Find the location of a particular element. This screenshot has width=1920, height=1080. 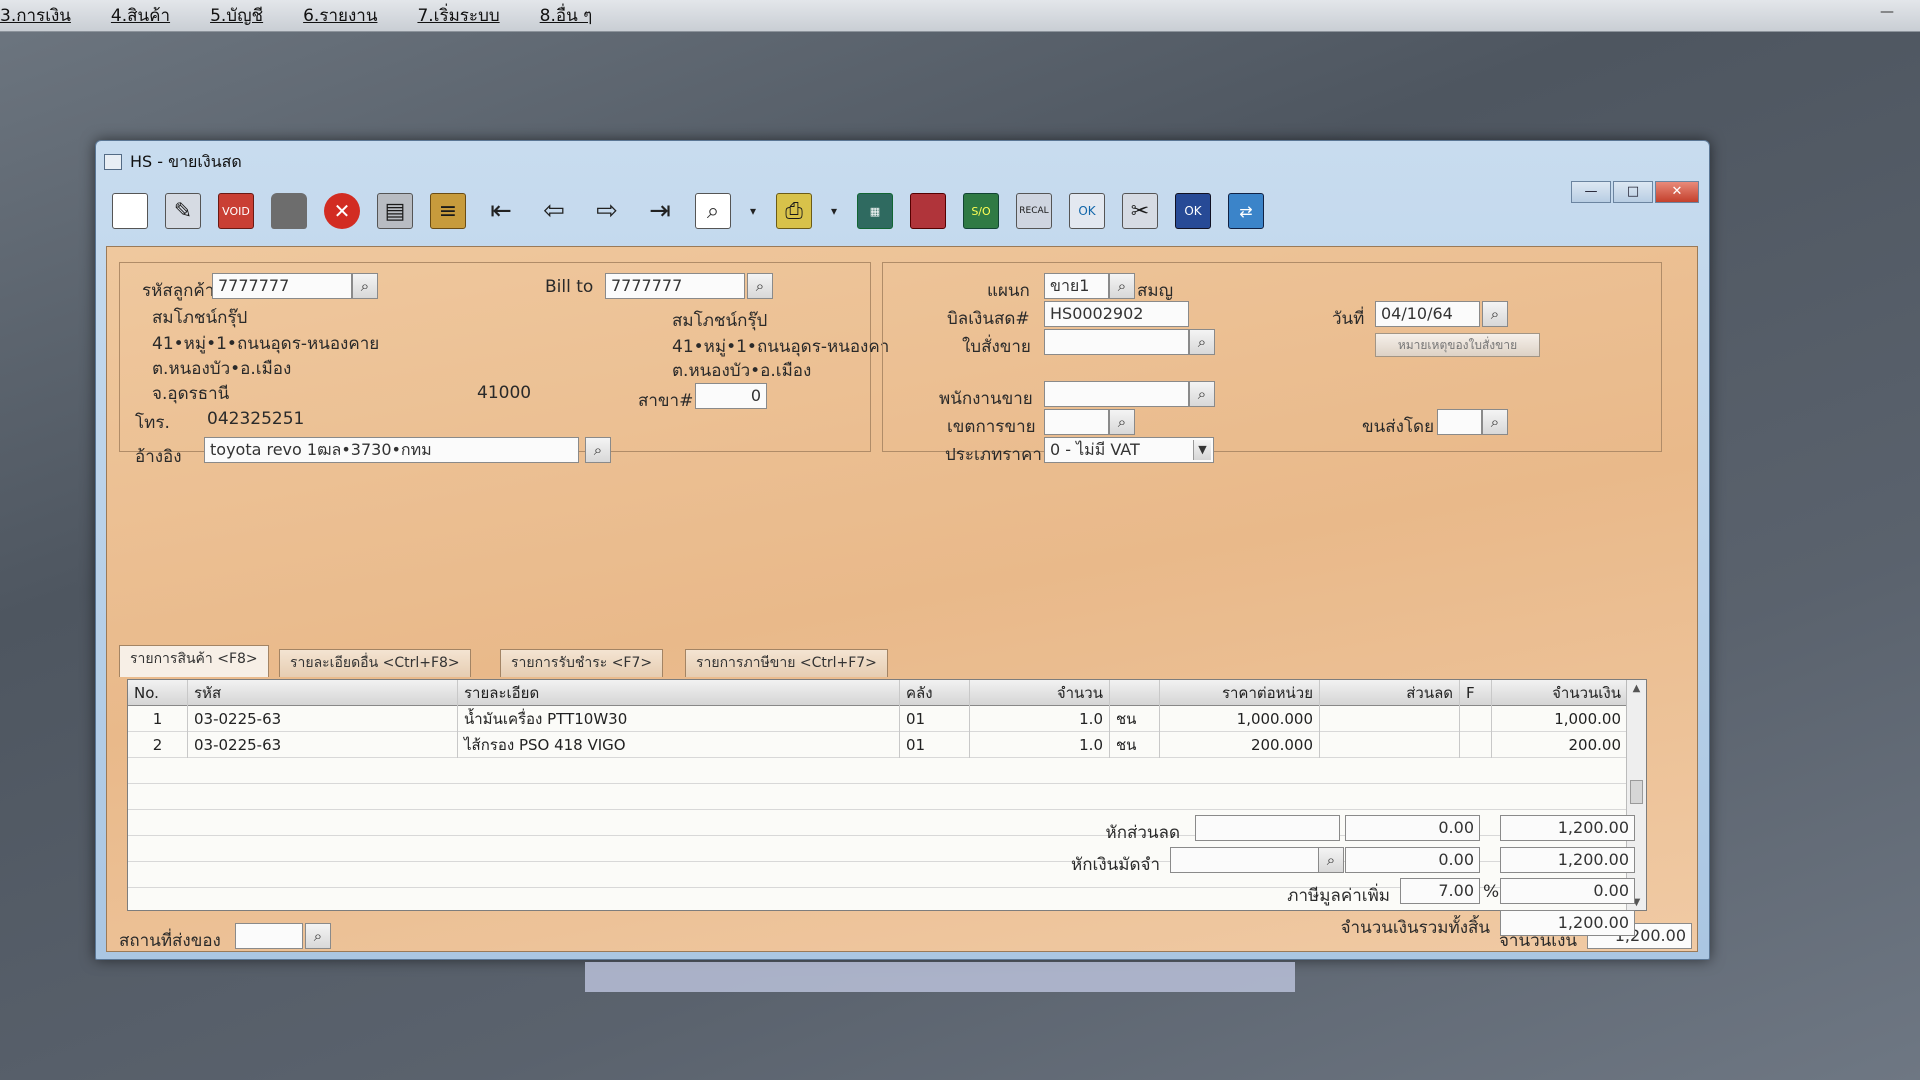

recalc-icon: RECAL is located at coordinates (1034, 211).